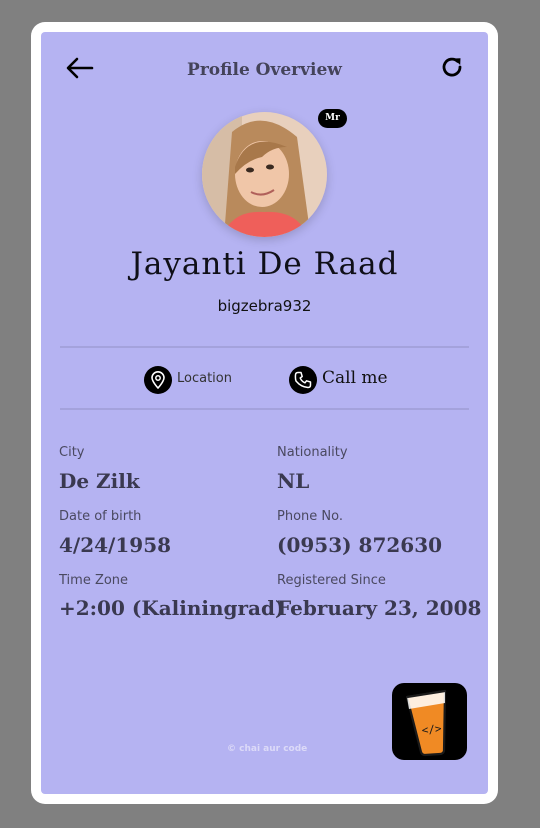 The height and width of the screenshot is (828, 540). What do you see at coordinates (204, 378) in the screenshot?
I see `location-label: Location` at bounding box center [204, 378].